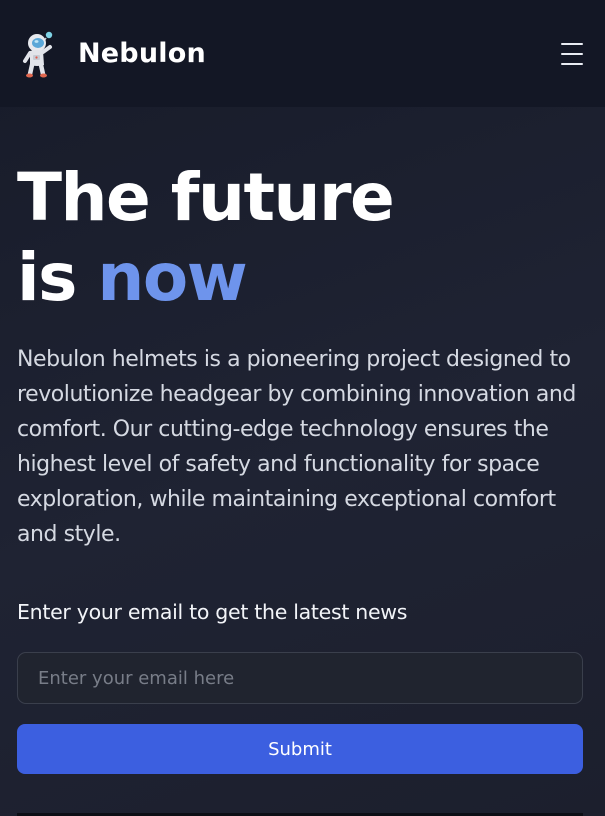 The width and height of the screenshot is (605, 816). What do you see at coordinates (172, 277) in the screenshot?
I see `headline-accent-word: now` at bounding box center [172, 277].